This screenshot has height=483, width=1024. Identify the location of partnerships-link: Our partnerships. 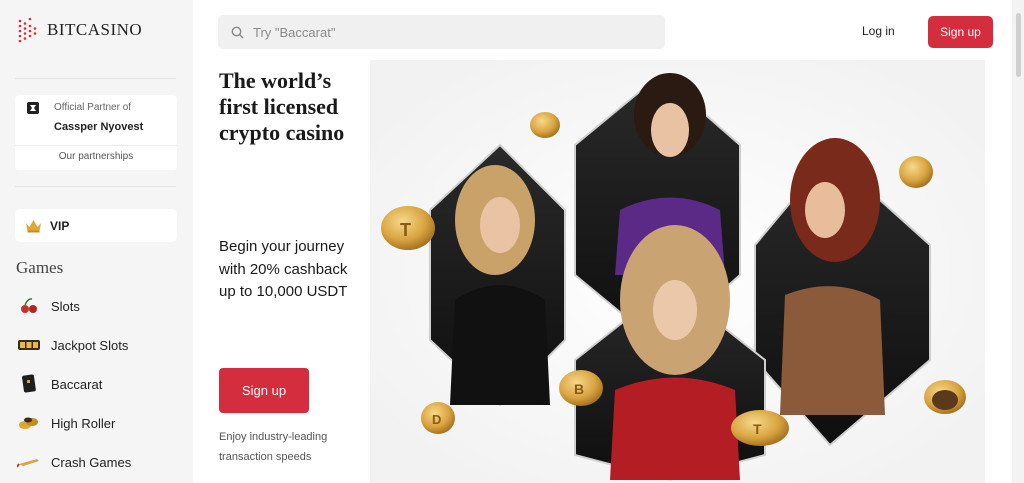
(96, 156).